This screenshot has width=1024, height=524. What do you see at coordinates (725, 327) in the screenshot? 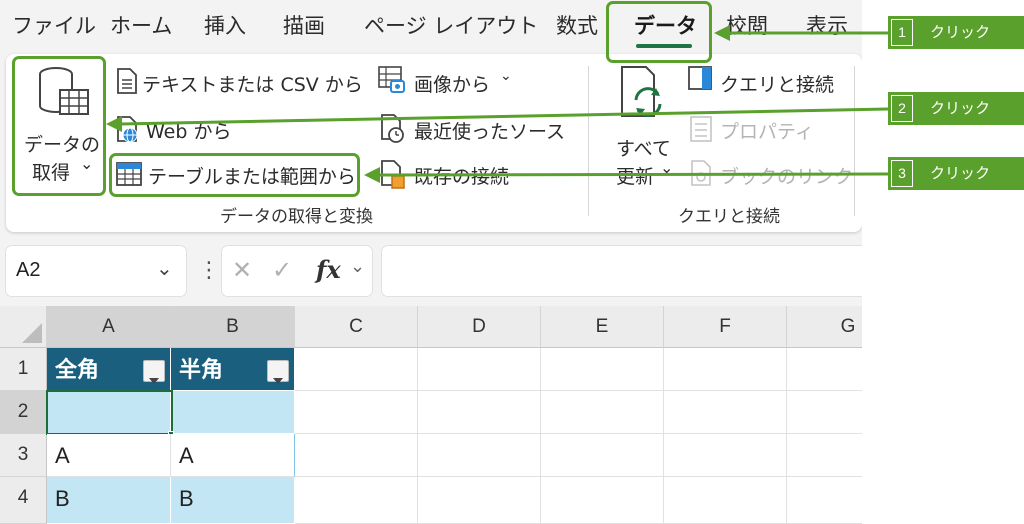
I see `column-header-f: F` at bounding box center [725, 327].